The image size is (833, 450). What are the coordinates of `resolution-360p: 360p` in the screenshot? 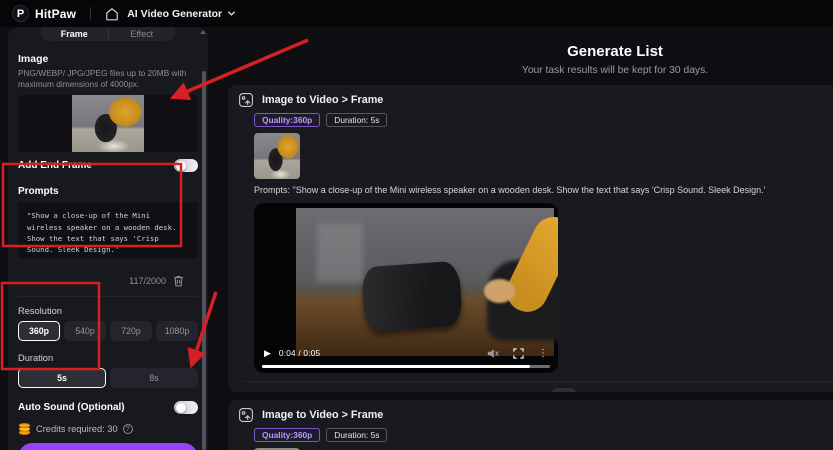 It's located at (39, 331).